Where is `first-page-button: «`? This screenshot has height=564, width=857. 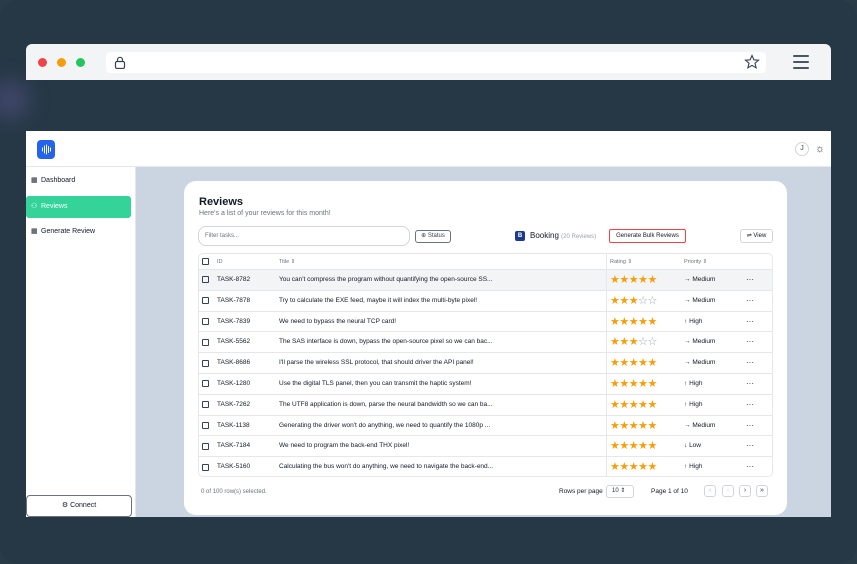
first-page-button: « is located at coordinates (710, 491).